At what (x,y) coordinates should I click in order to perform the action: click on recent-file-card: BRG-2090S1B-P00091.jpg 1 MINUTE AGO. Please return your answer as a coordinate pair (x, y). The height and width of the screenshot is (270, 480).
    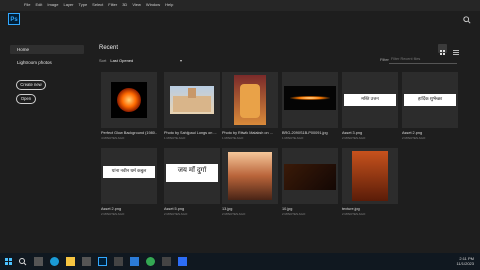
    Looking at the image, I should click on (310, 106).